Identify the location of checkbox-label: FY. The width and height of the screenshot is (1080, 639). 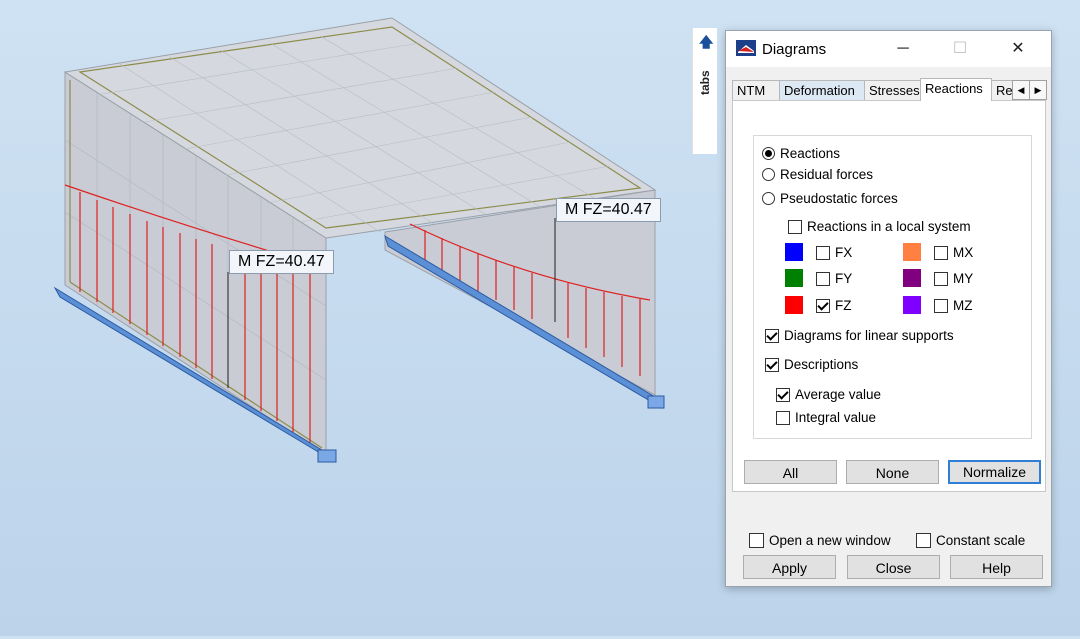
(844, 278).